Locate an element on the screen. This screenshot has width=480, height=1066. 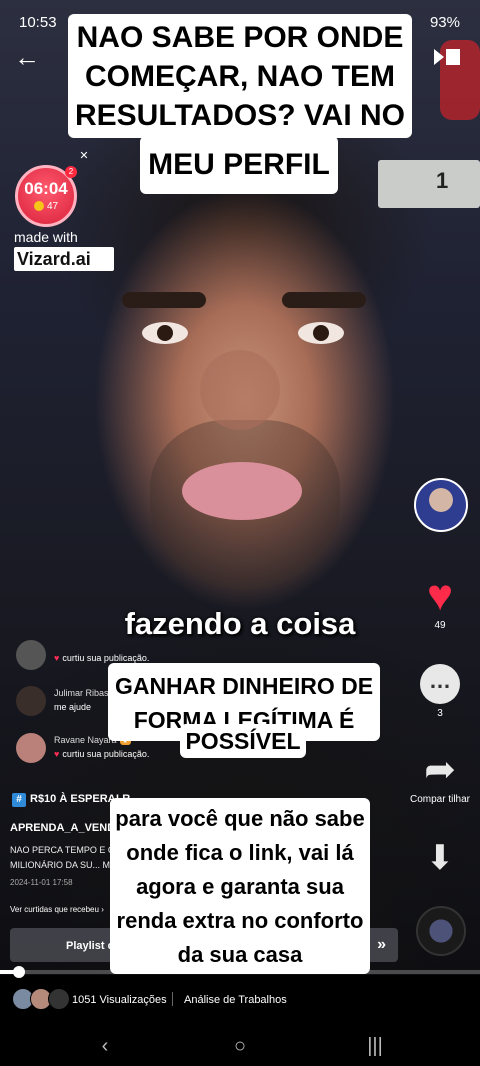
view-likes-label: Ver curtidas que recebeu is located at coordinates (54, 909).